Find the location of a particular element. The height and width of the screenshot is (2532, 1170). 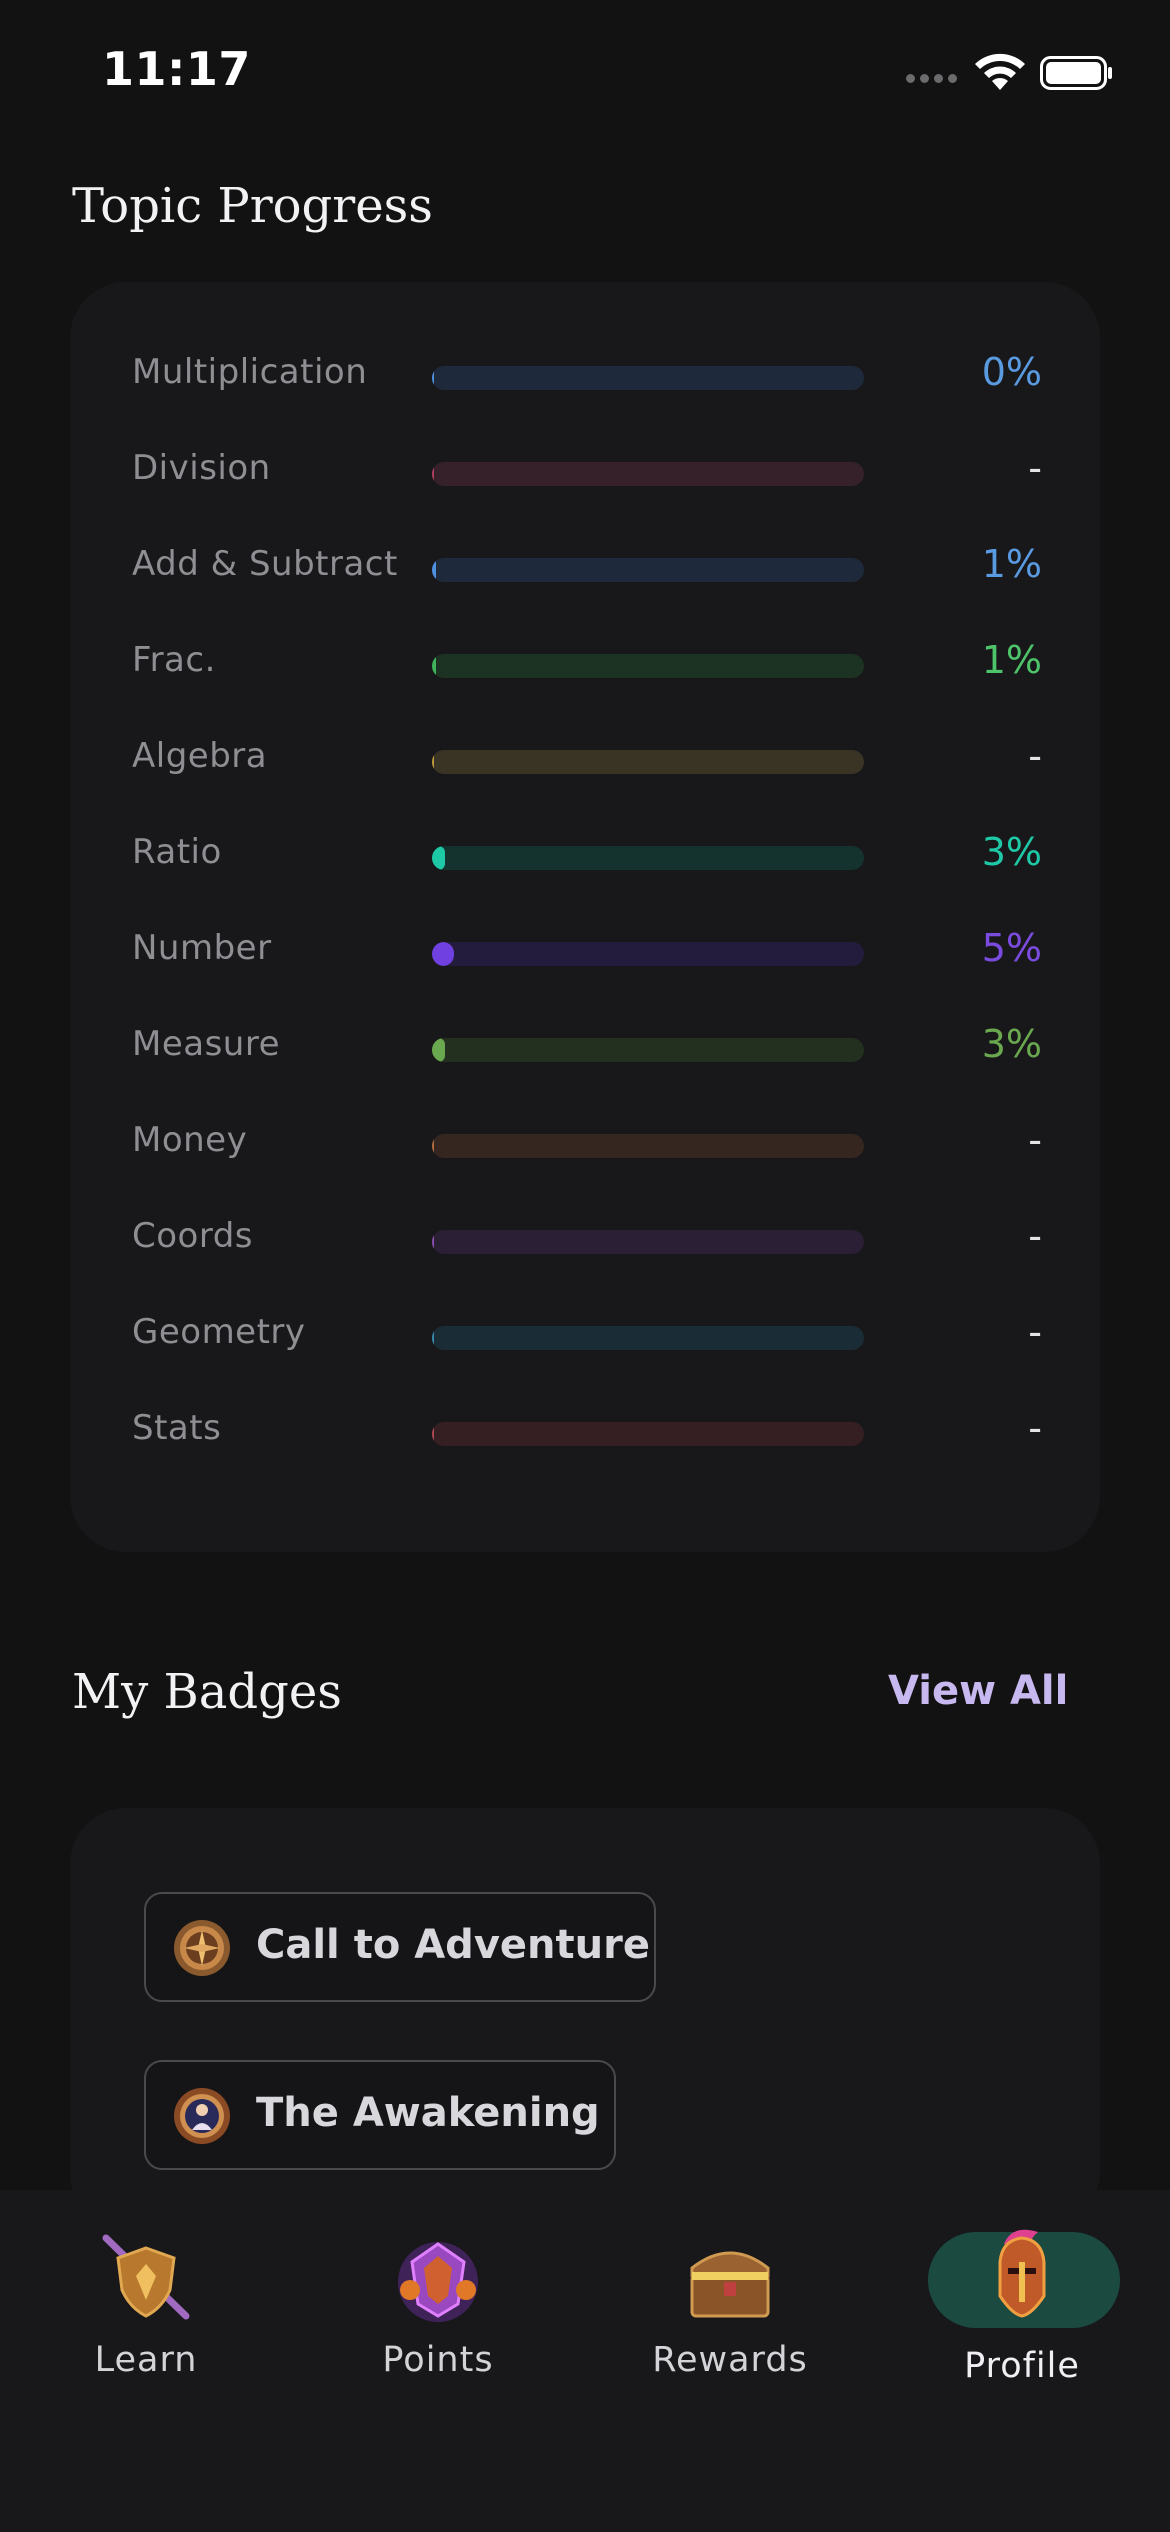

gem-icon is located at coordinates (438, 2282).